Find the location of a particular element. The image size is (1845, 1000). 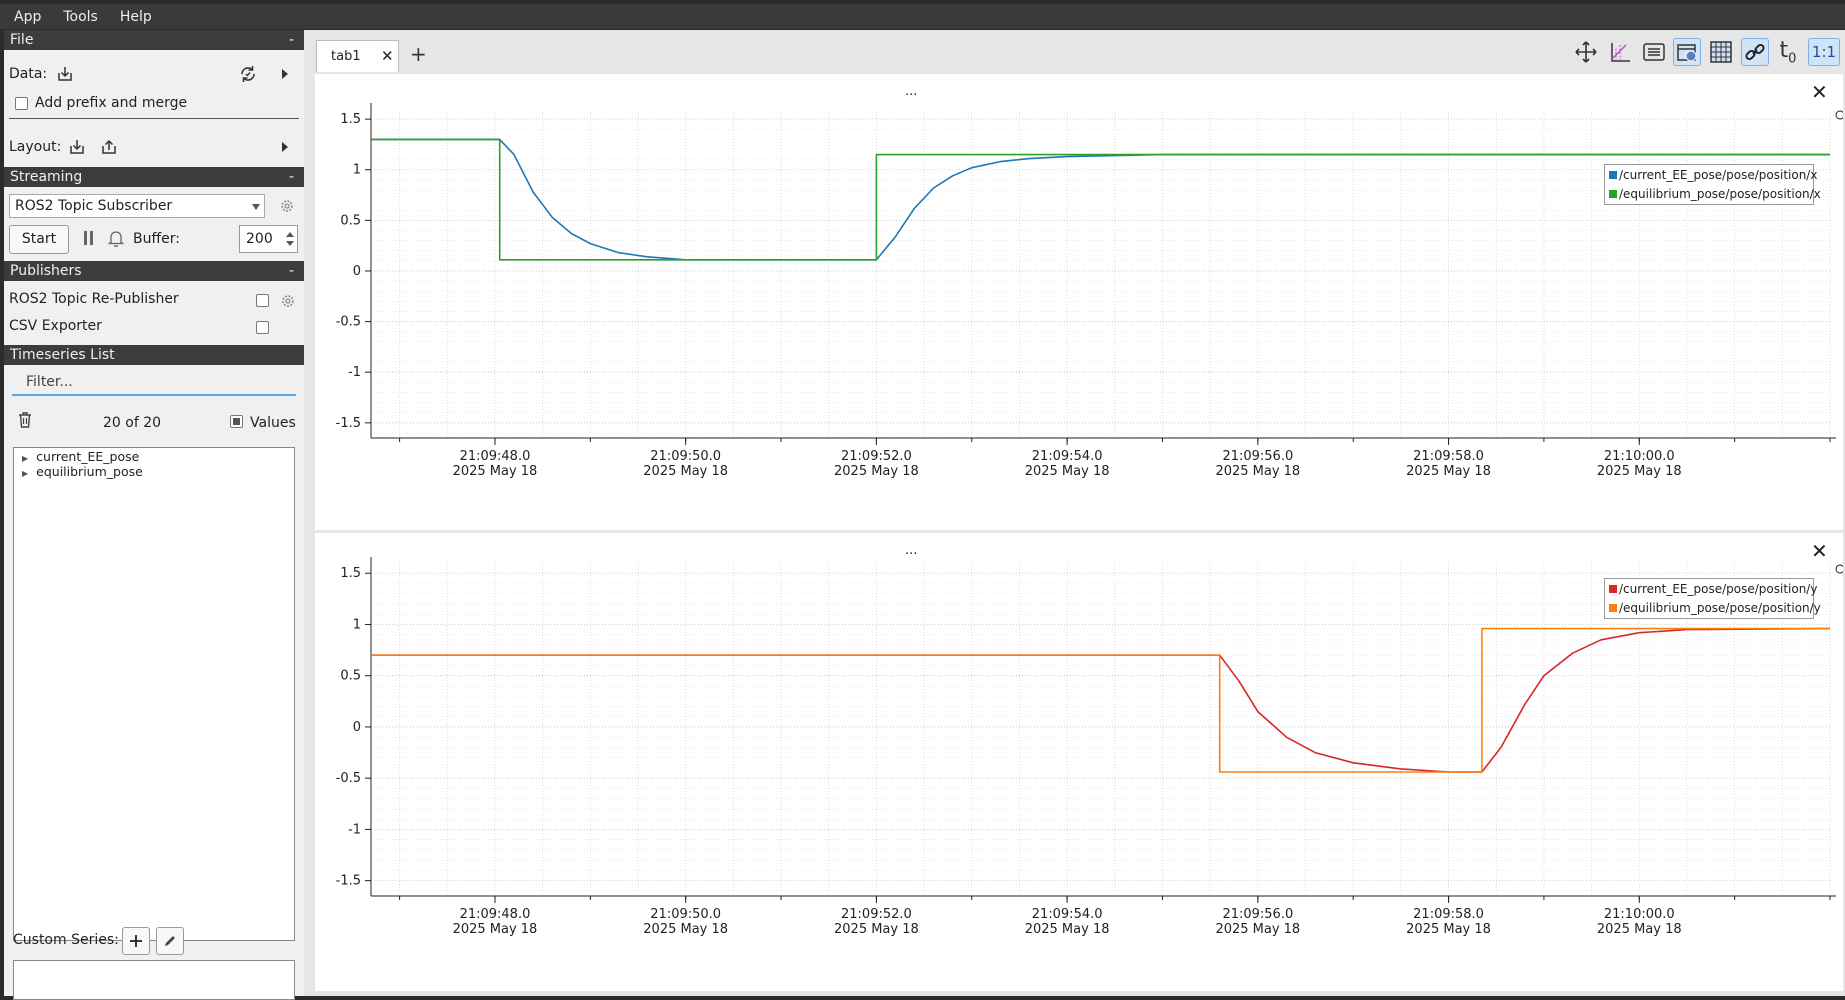

tree-item-equilibrium-pose: ▶ equilibrium_pose is located at coordinates (82, 471).